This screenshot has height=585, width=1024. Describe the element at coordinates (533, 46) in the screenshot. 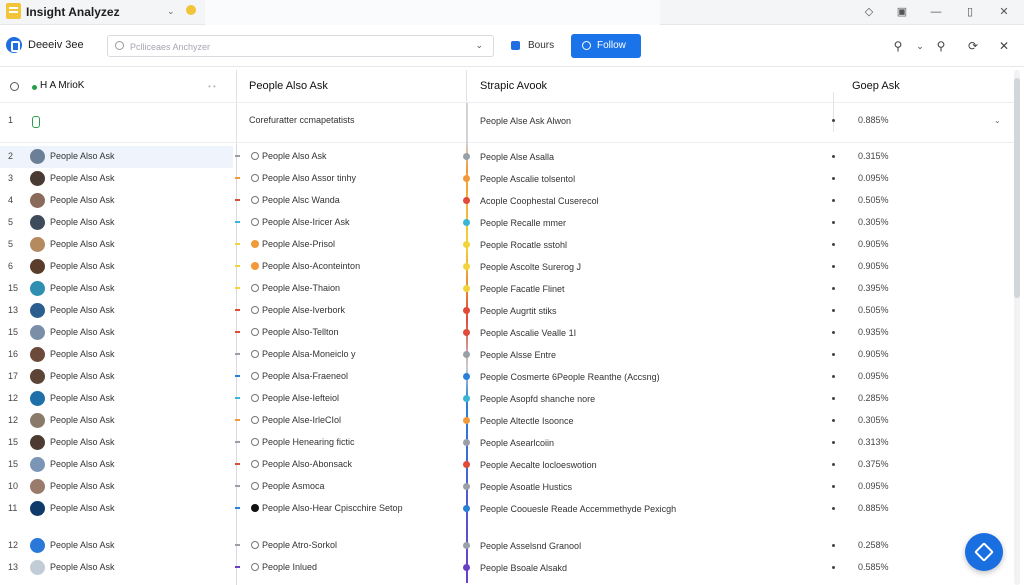

I see `bours-button: Bours` at that location.